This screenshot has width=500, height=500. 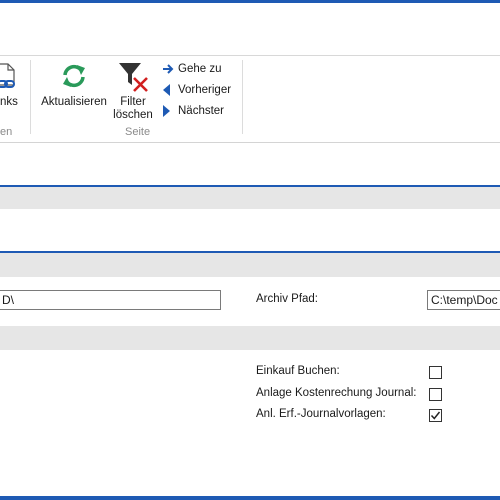 I want to click on link-document-icon, so click(x=7, y=75).